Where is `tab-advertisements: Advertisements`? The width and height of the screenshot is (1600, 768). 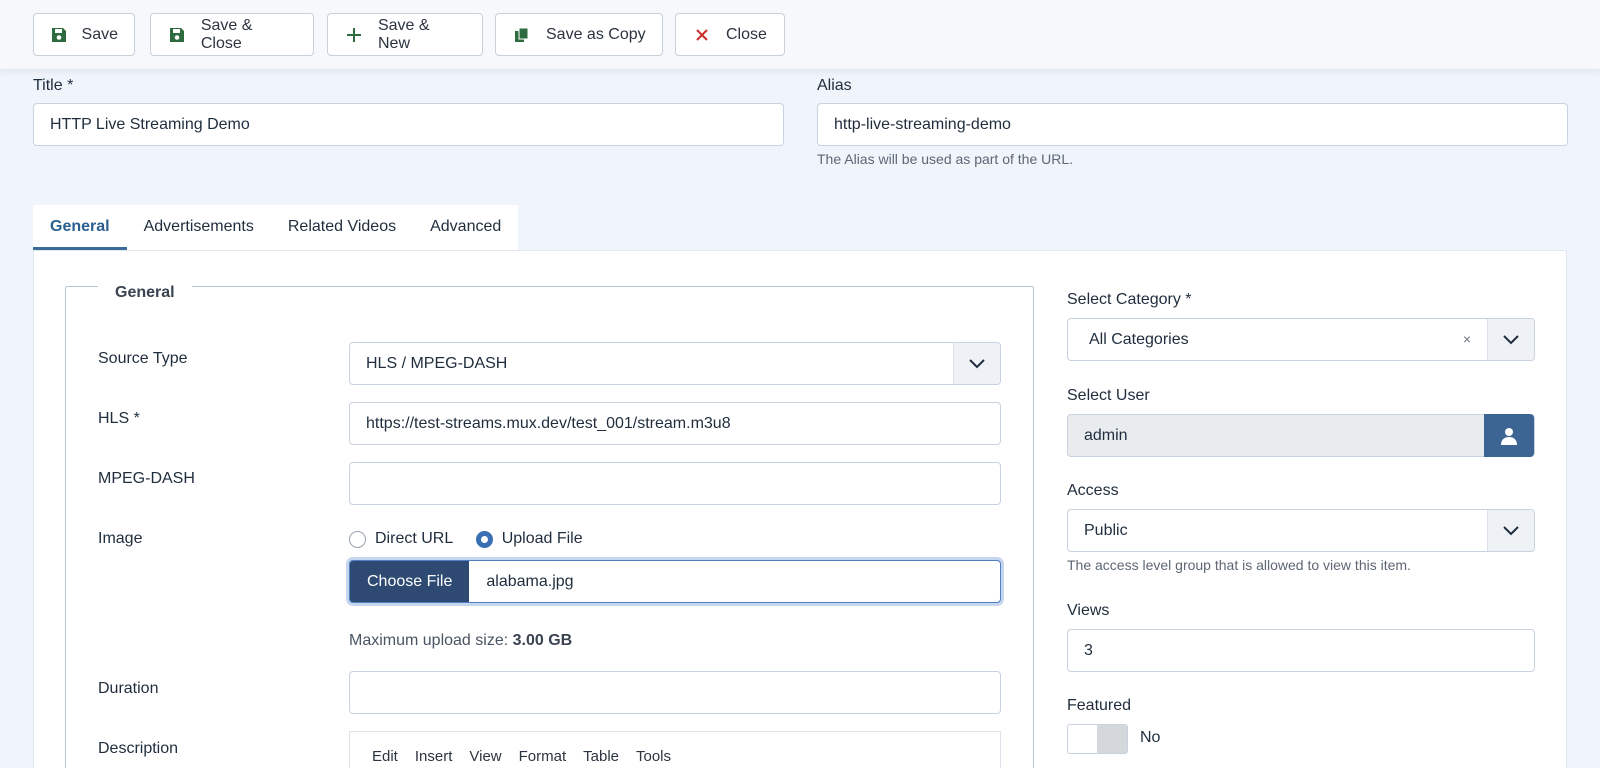
tab-advertisements: Advertisements is located at coordinates (199, 227).